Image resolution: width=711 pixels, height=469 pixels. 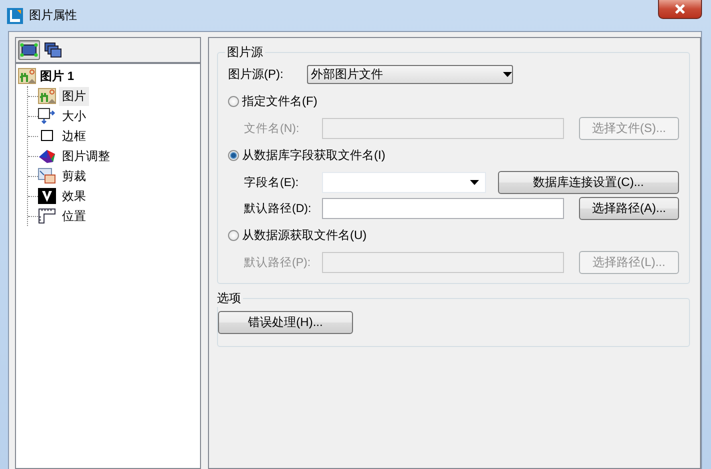 I want to click on tree-item: 图片 1, so click(x=57, y=76).